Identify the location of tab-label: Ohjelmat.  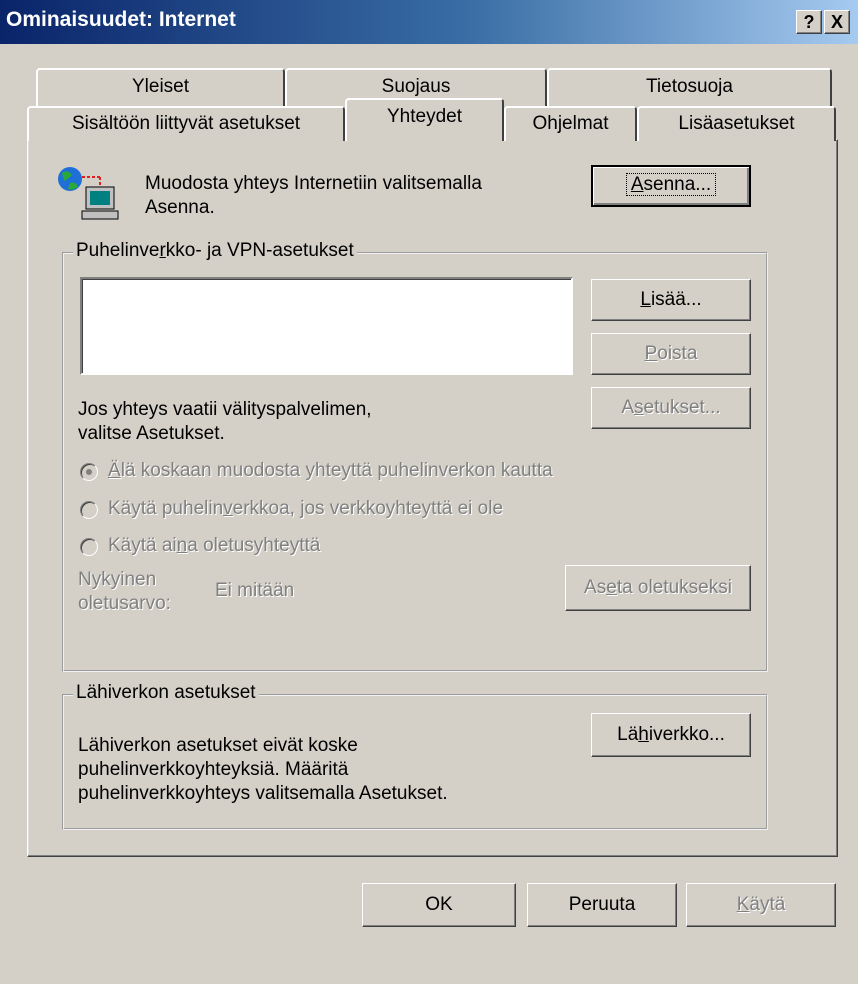
(570, 123).